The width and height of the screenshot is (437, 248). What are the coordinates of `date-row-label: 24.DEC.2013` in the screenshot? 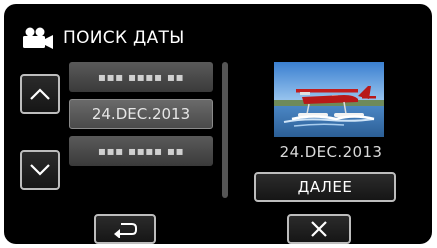 It's located at (141, 114).